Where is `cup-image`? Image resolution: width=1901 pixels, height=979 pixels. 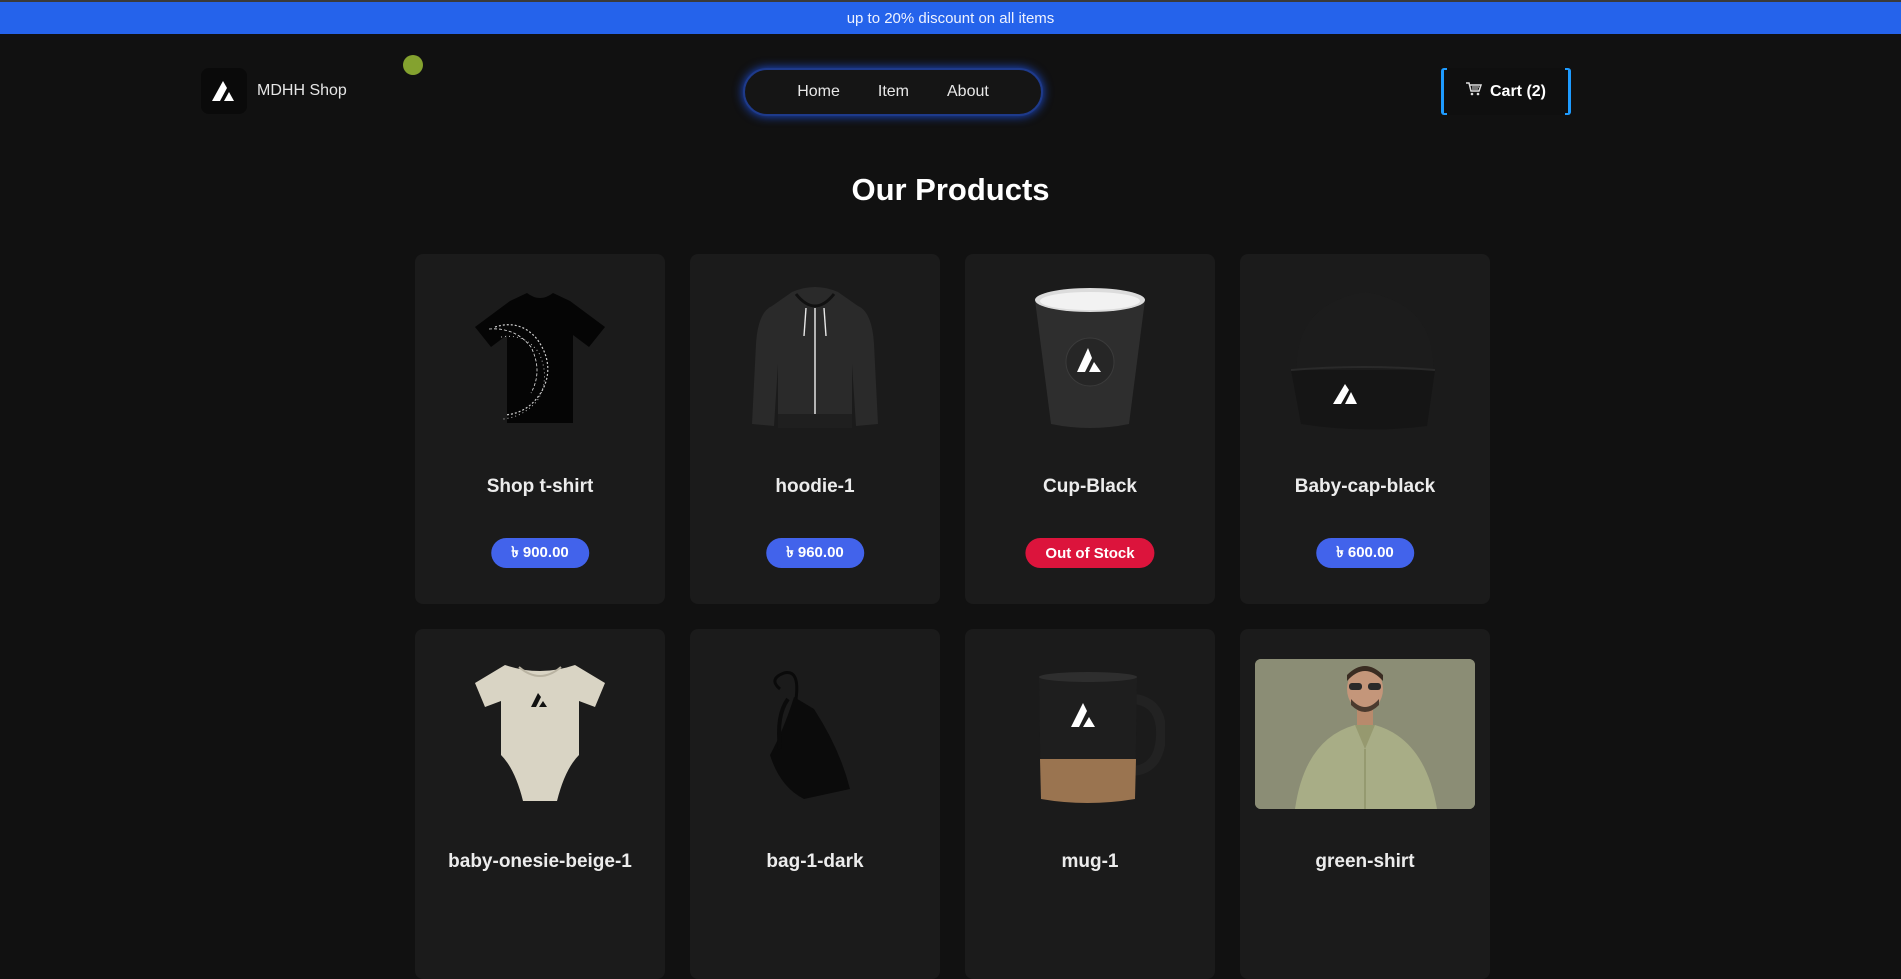
cup-image is located at coordinates (1090, 359).